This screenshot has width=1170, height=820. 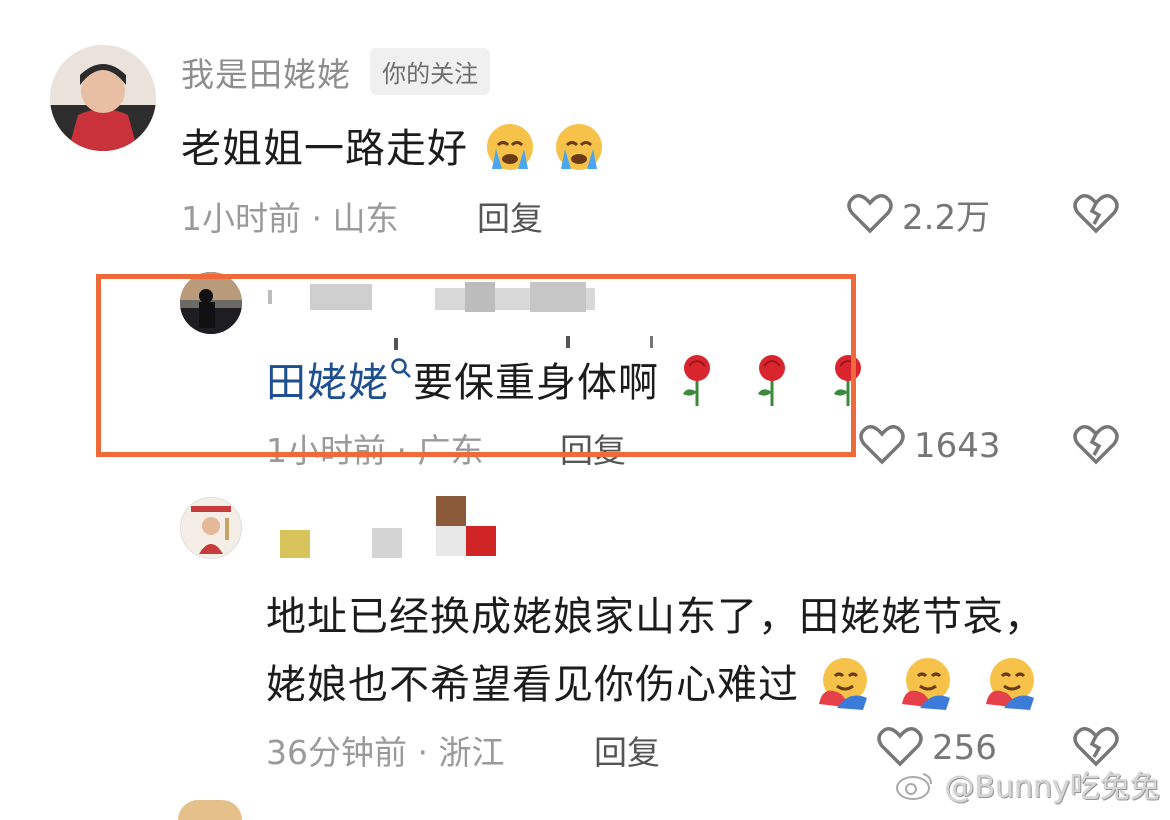 What do you see at coordinates (653, 686) in the screenshot?
I see `comment-text-line: 姥娘也不希望看见你伤心难过` at bounding box center [653, 686].